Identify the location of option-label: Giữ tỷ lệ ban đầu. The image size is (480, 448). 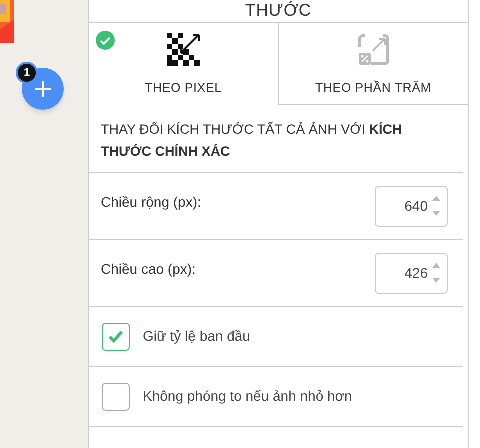
(196, 336).